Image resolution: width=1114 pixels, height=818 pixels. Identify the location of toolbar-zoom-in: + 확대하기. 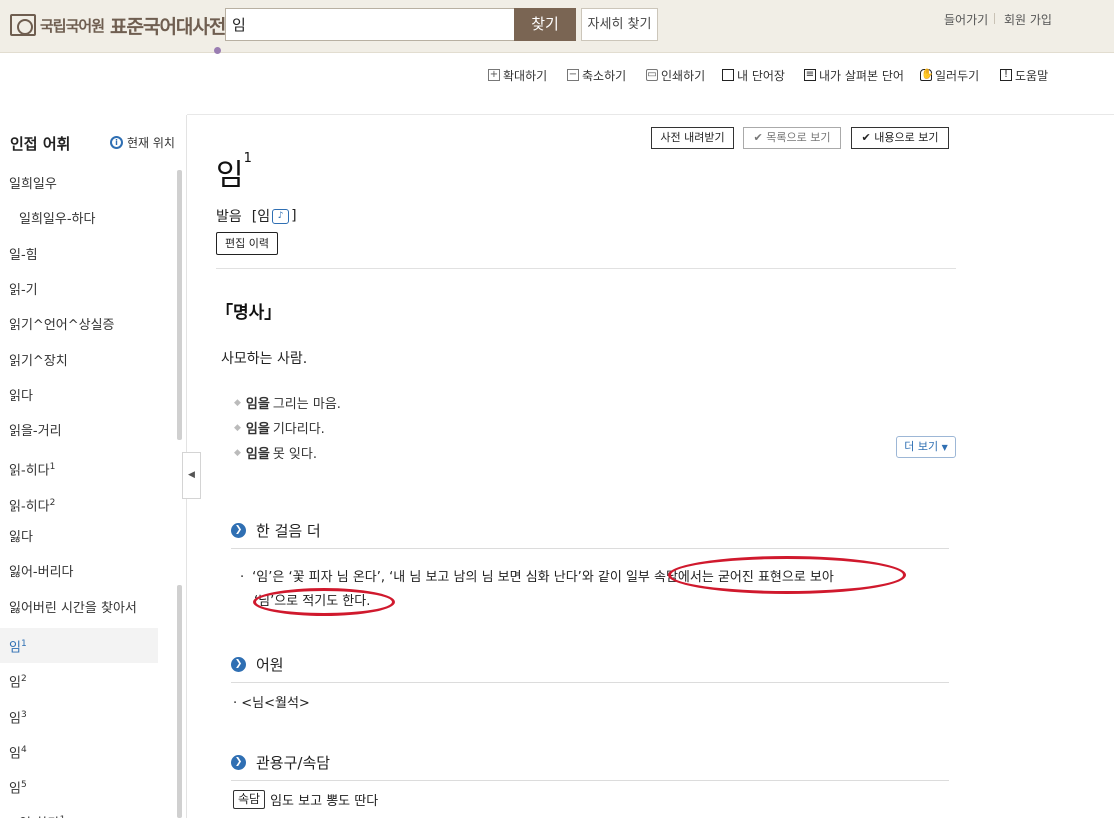
(517, 75).